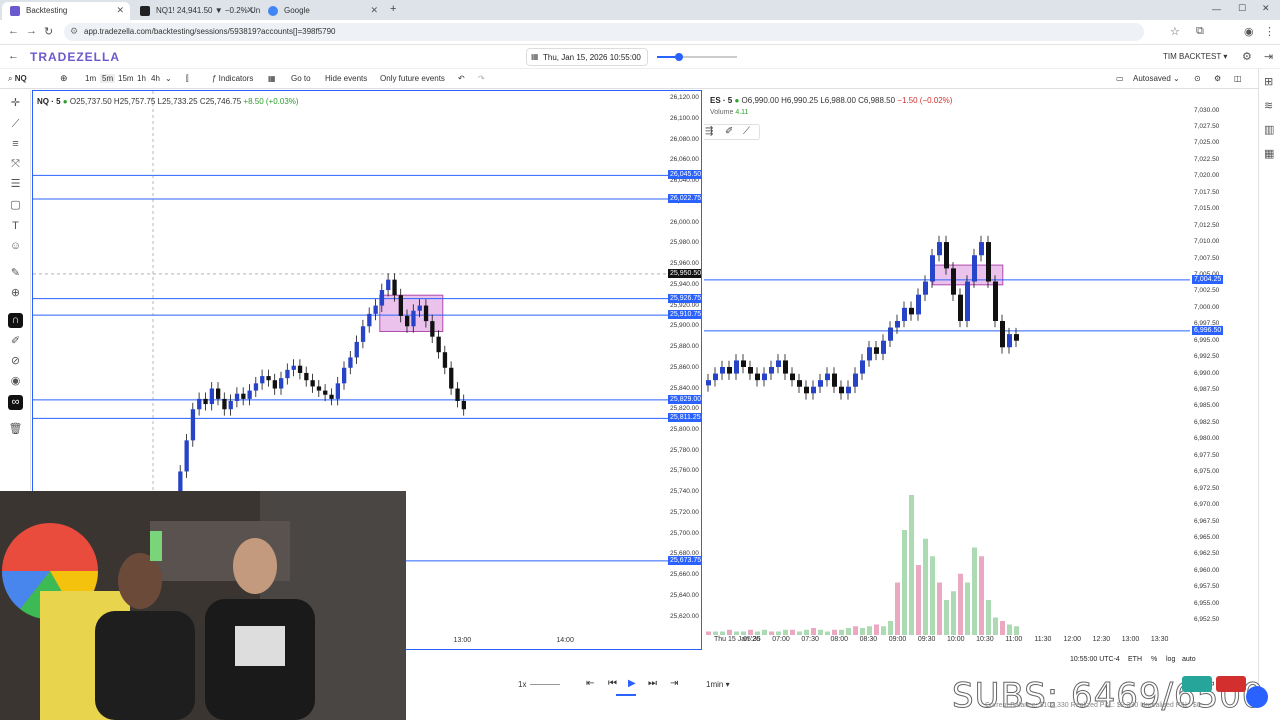 The width and height of the screenshot is (1280, 720). I want to click on layout-icon: ▦, so click(272, 78).